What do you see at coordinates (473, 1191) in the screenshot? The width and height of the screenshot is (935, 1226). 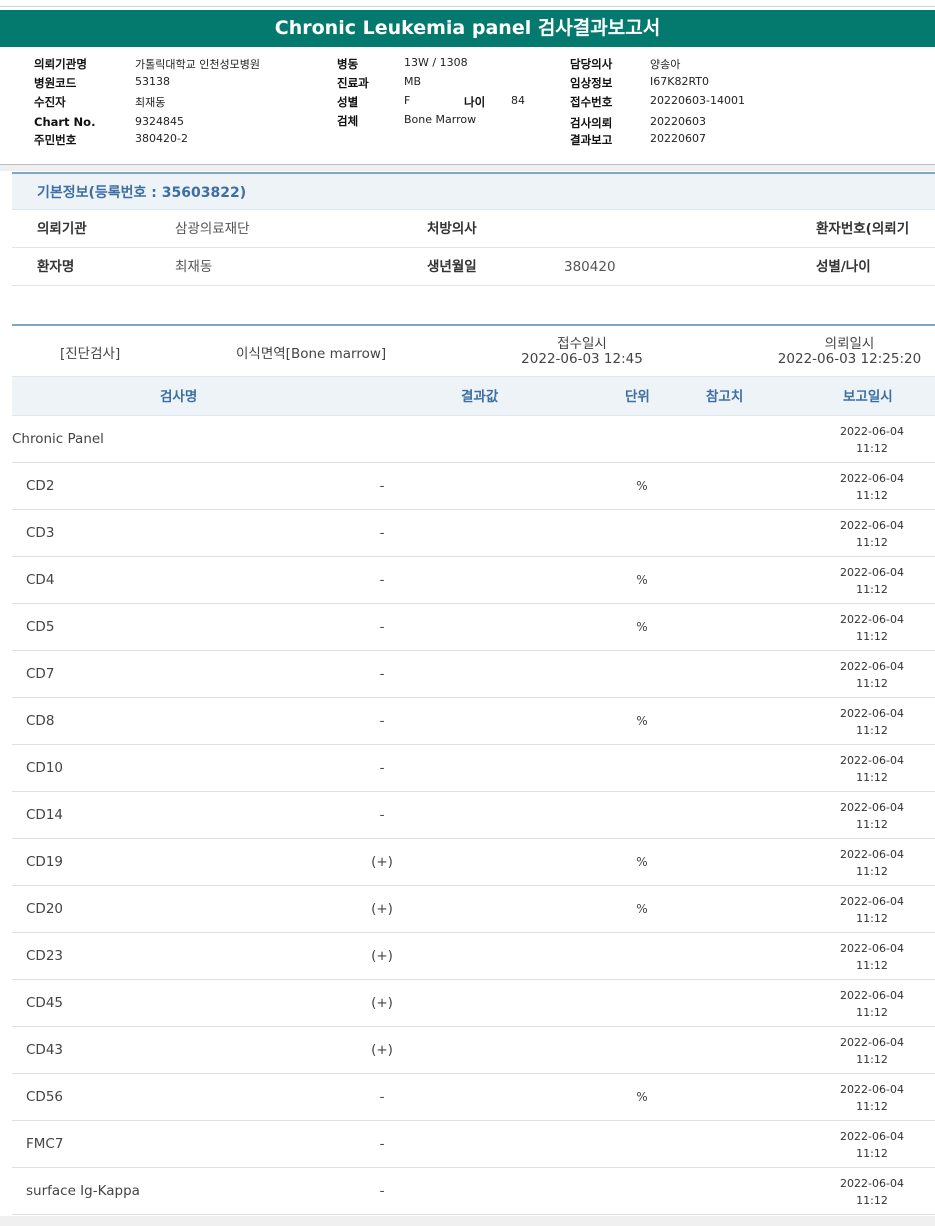 I see `table-row: surface Ig-Kappa - 2022-06-04 11:12` at bounding box center [473, 1191].